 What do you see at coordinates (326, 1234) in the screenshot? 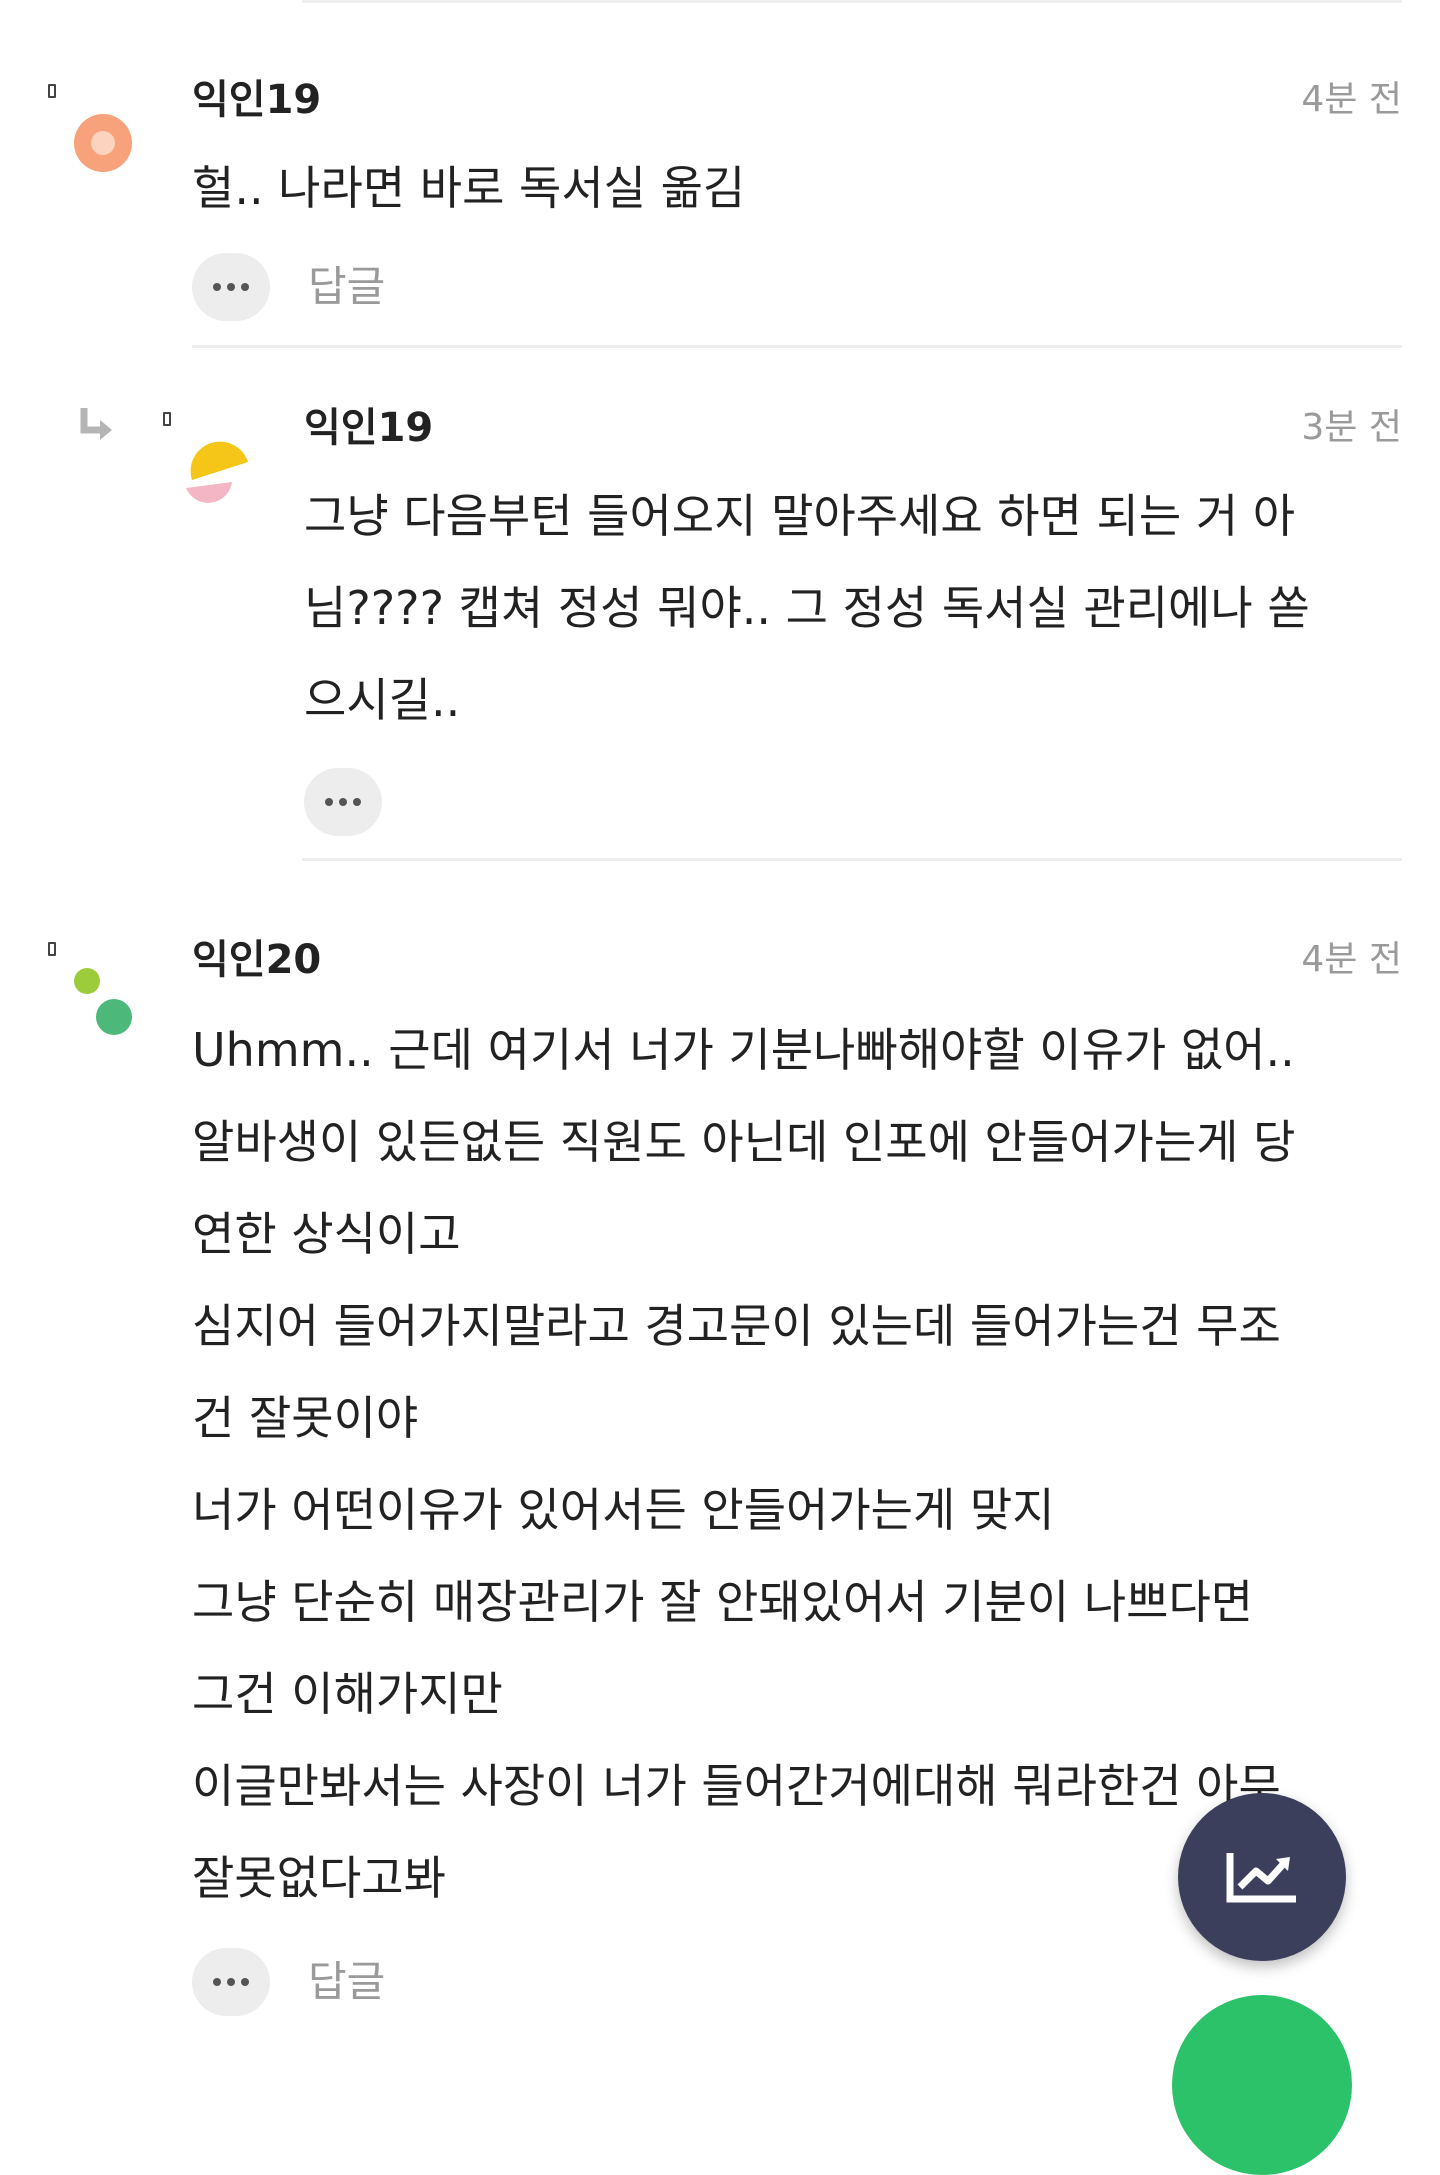
I see `comment-text-line: 연한 상식이고` at bounding box center [326, 1234].